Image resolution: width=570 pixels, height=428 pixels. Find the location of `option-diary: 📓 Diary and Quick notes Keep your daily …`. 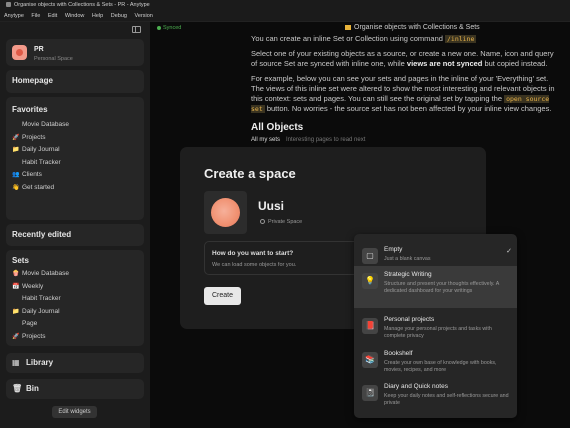

option-diary: 📓 Diary and Quick notes Keep your daily … is located at coordinates (435, 398).